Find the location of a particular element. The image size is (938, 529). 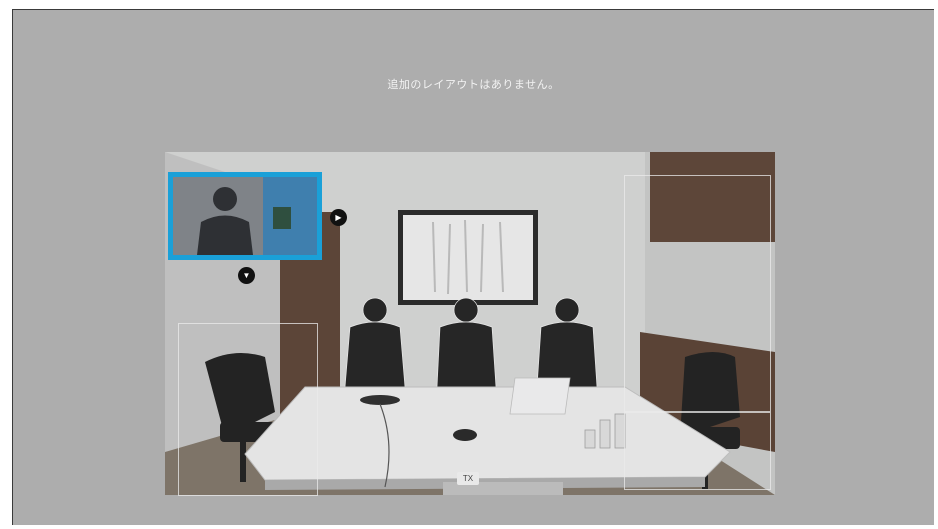

right-zone-outline is located at coordinates (697, 293).